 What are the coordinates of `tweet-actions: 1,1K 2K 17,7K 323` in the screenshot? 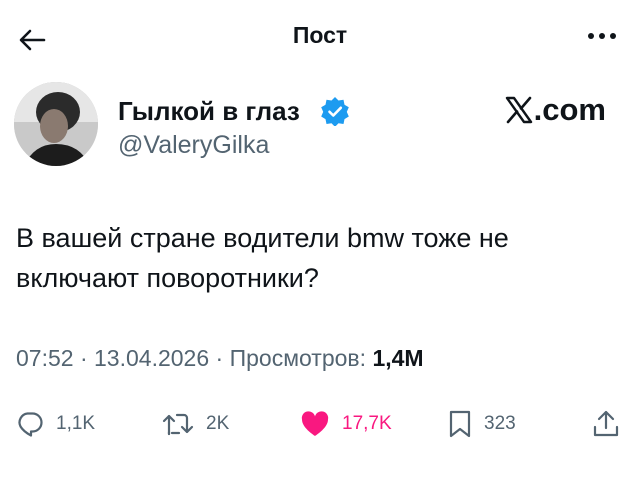 It's located at (320, 424).